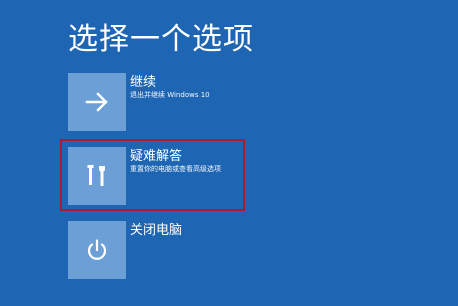 This screenshot has width=458, height=306. What do you see at coordinates (156, 156) in the screenshot?
I see `troubleshoot-label: 疑难解答` at bounding box center [156, 156].